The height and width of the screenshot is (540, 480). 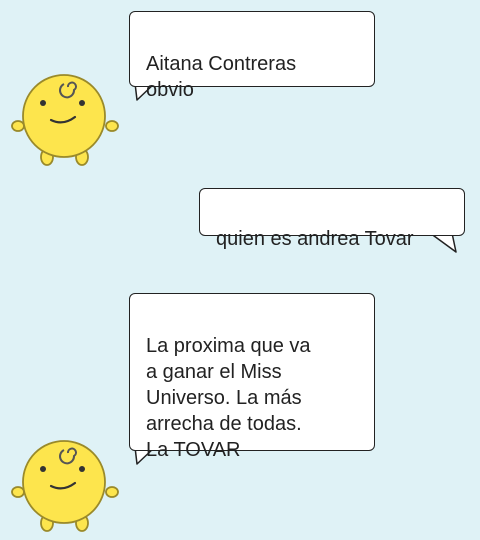 I want to click on user-message-bubble: quien es andrea Tovar, so click(x=332, y=219).